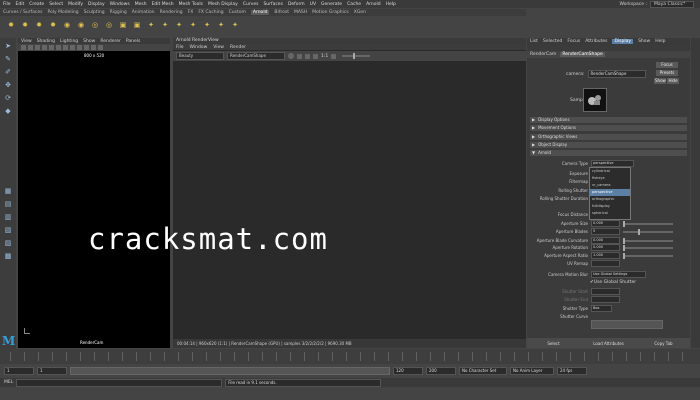 This screenshot has width=700, height=400. Describe the element at coordinates (8, 46) in the screenshot. I see `select-tool-icon: ➤` at that location.